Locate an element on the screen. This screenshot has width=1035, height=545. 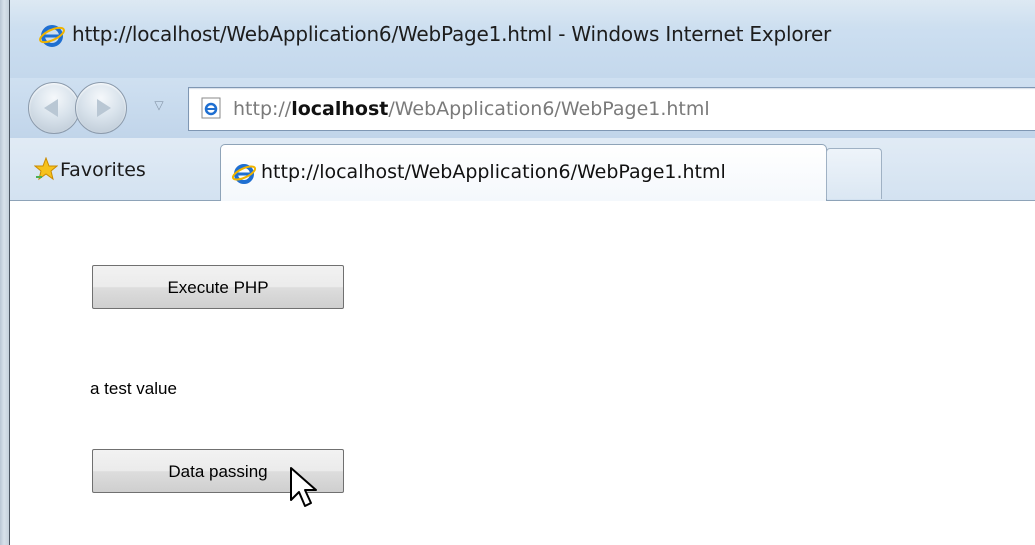
back-arrow-icon is located at coordinates (51, 108).